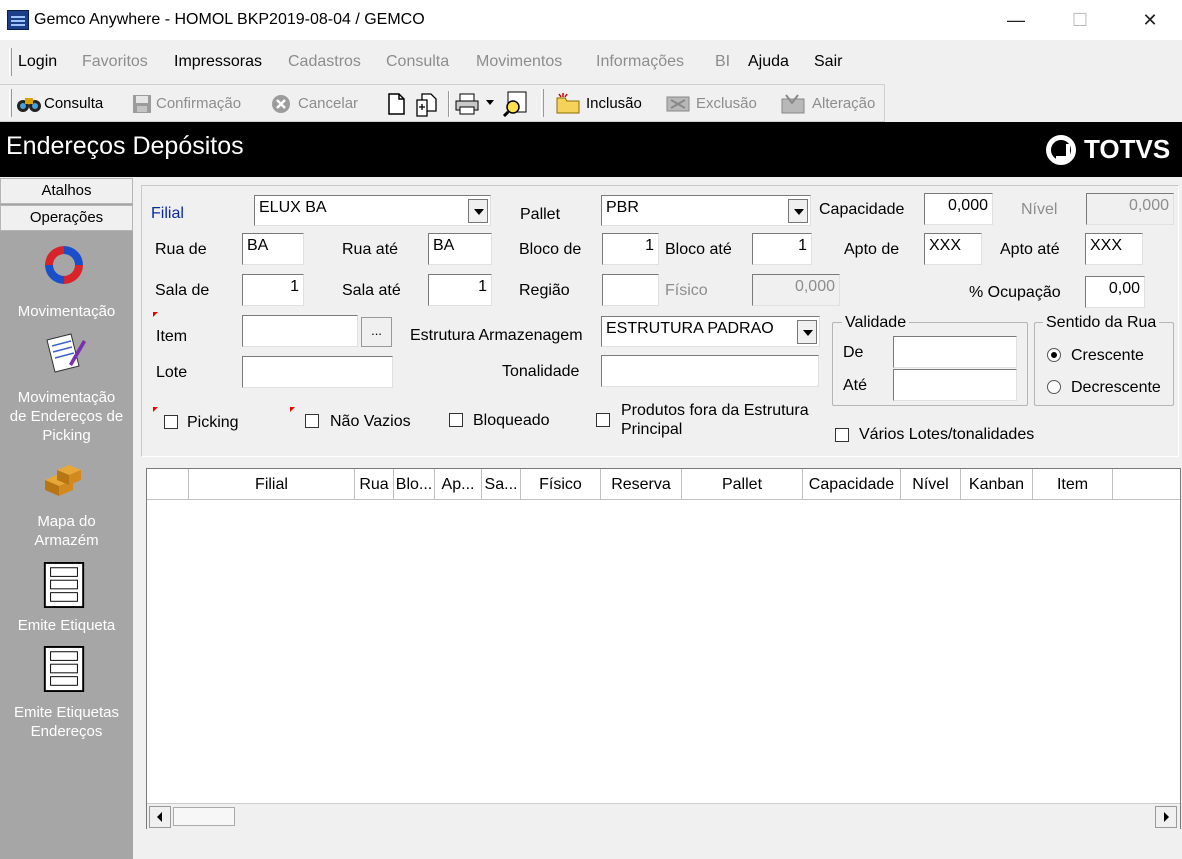  Describe the element at coordinates (218, 62) in the screenshot. I see `menu-impressoras: Impressoras` at that location.